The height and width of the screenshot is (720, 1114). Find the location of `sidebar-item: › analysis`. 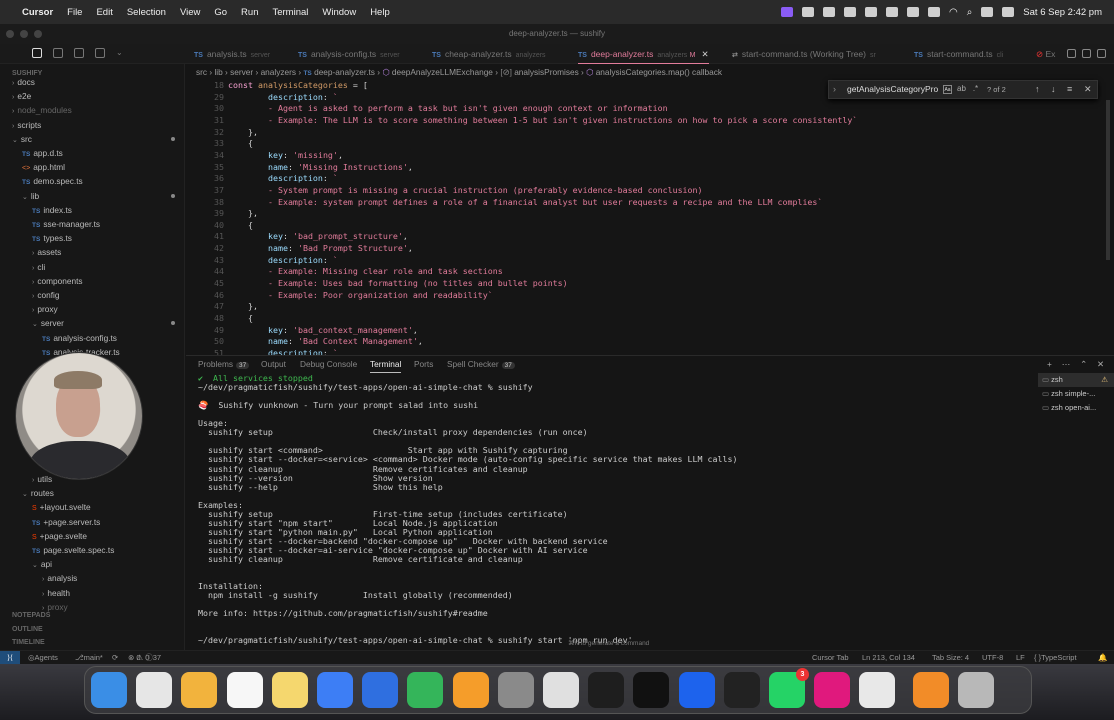

sidebar-item: › analysis is located at coordinates (92, 578).